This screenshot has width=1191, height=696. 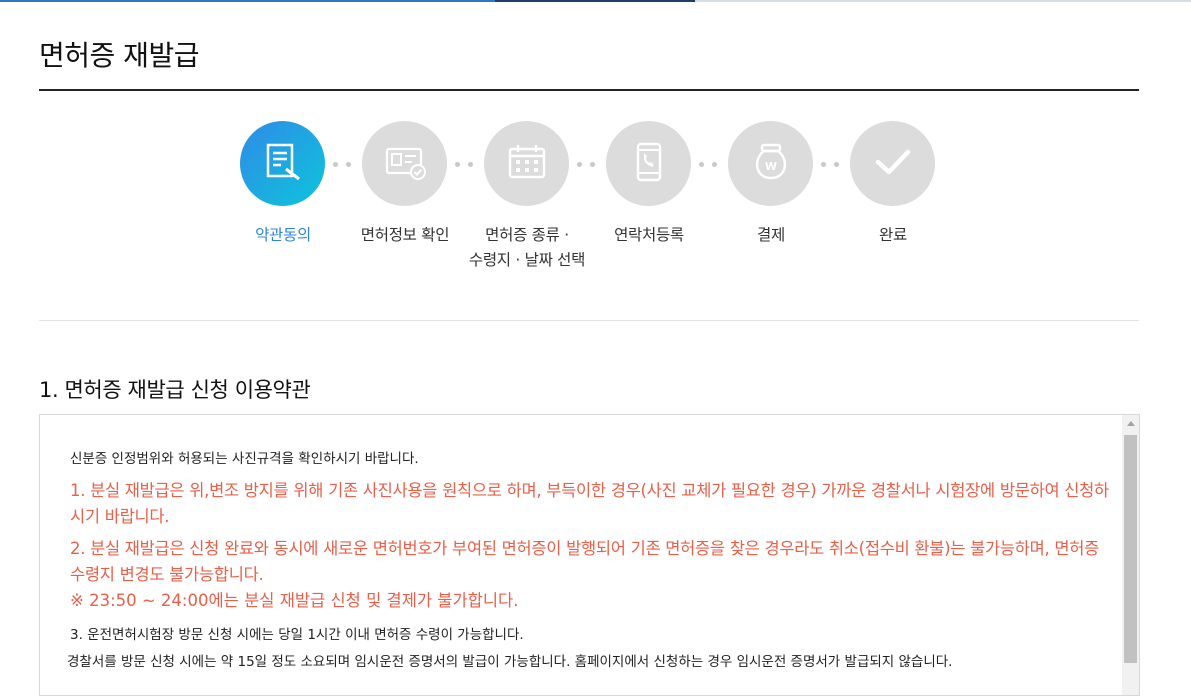 What do you see at coordinates (1131, 423) in the screenshot?
I see `scroll-up-arrow-icon` at bounding box center [1131, 423].